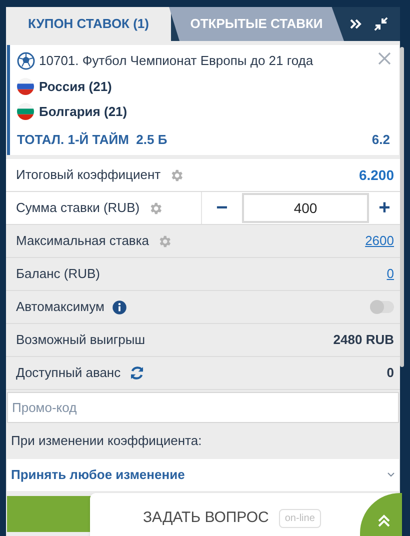  Describe the element at coordinates (78, 208) in the screenshot. I see `row-label: Сумма ставки (RUB)` at that location.